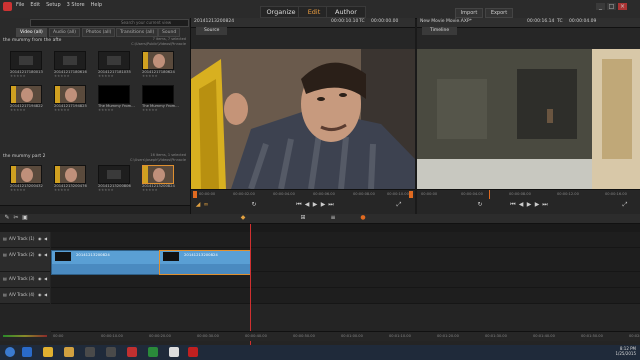 The height and width of the screenshot is (360, 640). Describe the element at coordinates (198, 205) in the screenshot. I see `volume-icon: ◢` at that location.